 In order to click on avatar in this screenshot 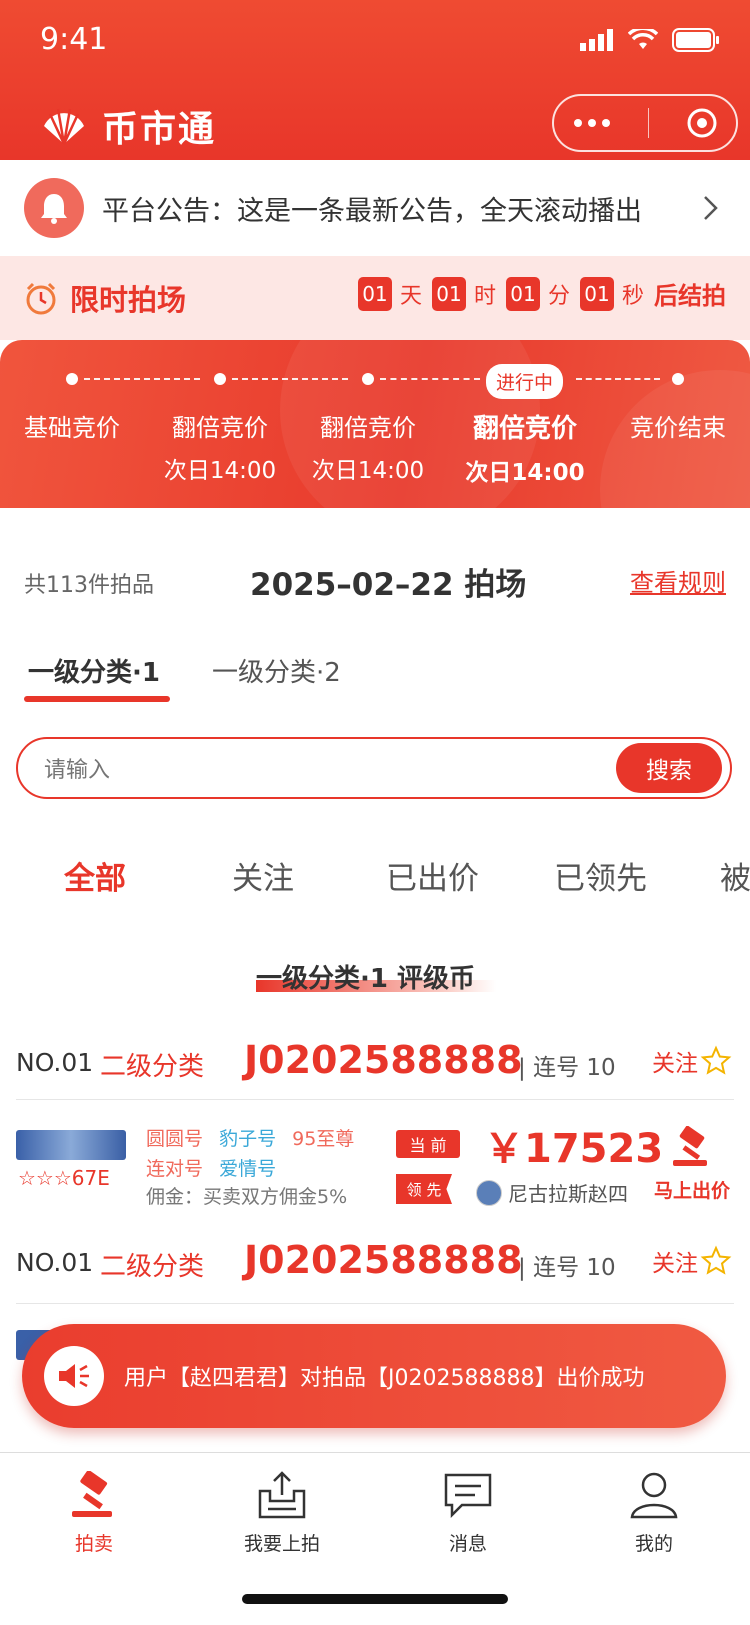, I will do `click(489, 1192)`.